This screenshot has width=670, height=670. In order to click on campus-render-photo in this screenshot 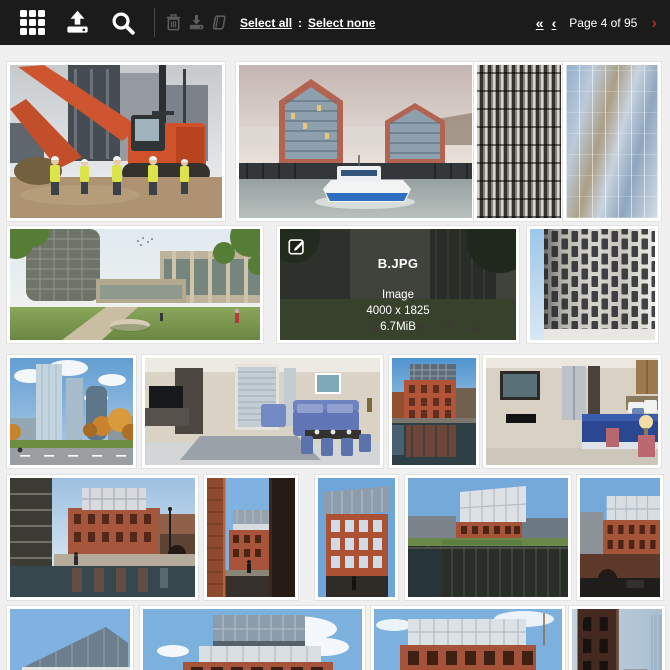, I will do `click(135, 284)`.